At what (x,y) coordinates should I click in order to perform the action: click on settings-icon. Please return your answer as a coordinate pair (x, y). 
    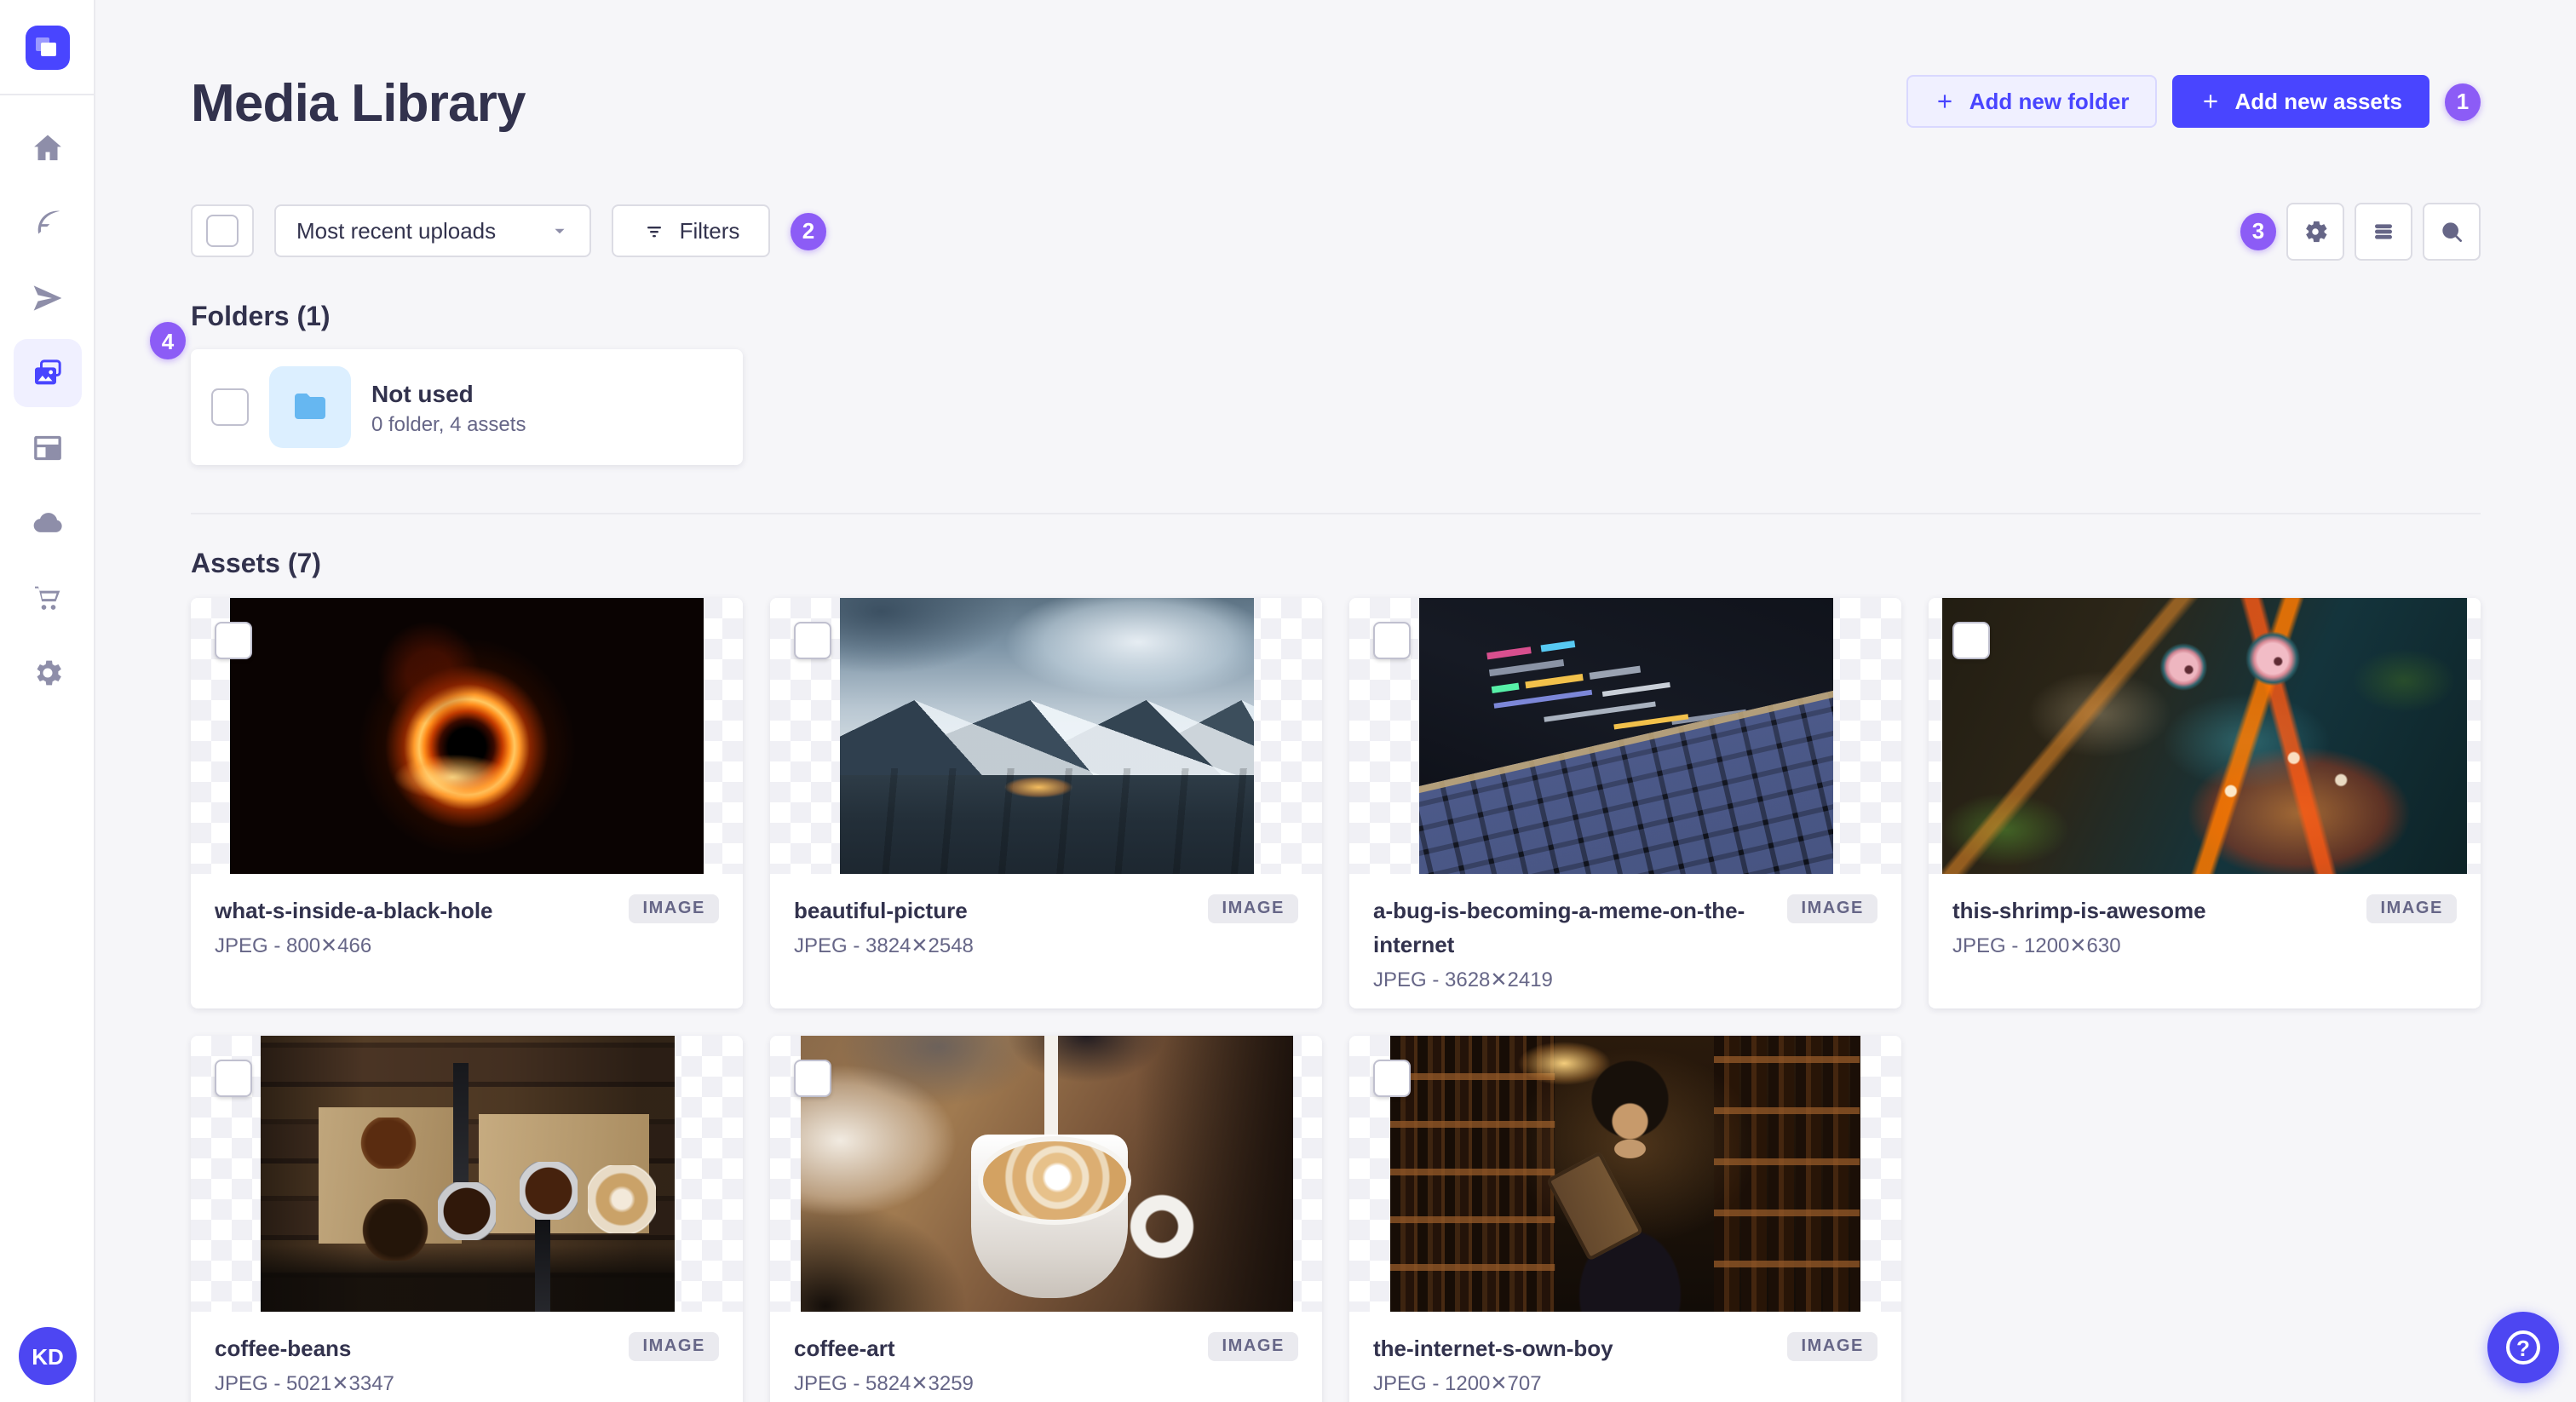
    Looking at the image, I should click on (2316, 231).